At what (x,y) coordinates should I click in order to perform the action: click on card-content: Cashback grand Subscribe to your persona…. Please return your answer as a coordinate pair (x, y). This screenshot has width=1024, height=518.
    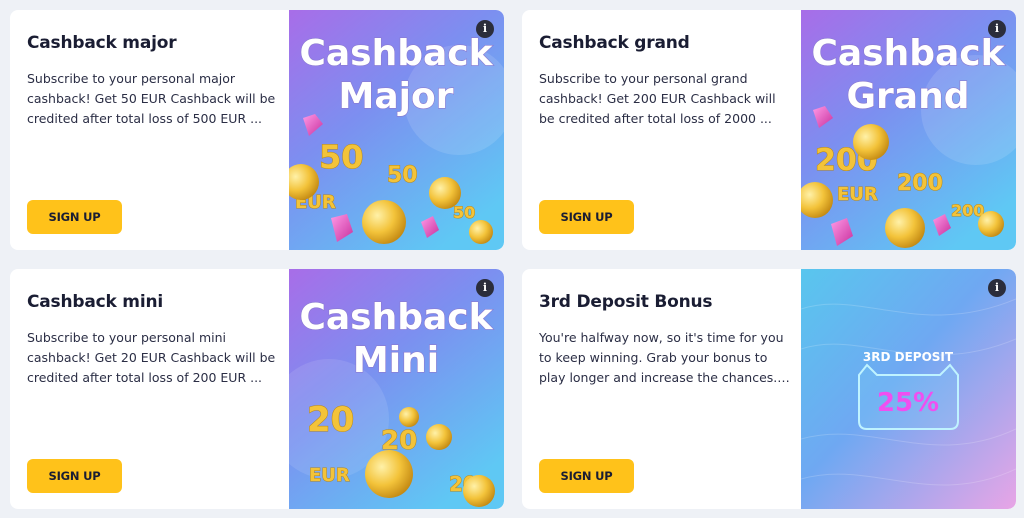
    Looking at the image, I should click on (667, 80).